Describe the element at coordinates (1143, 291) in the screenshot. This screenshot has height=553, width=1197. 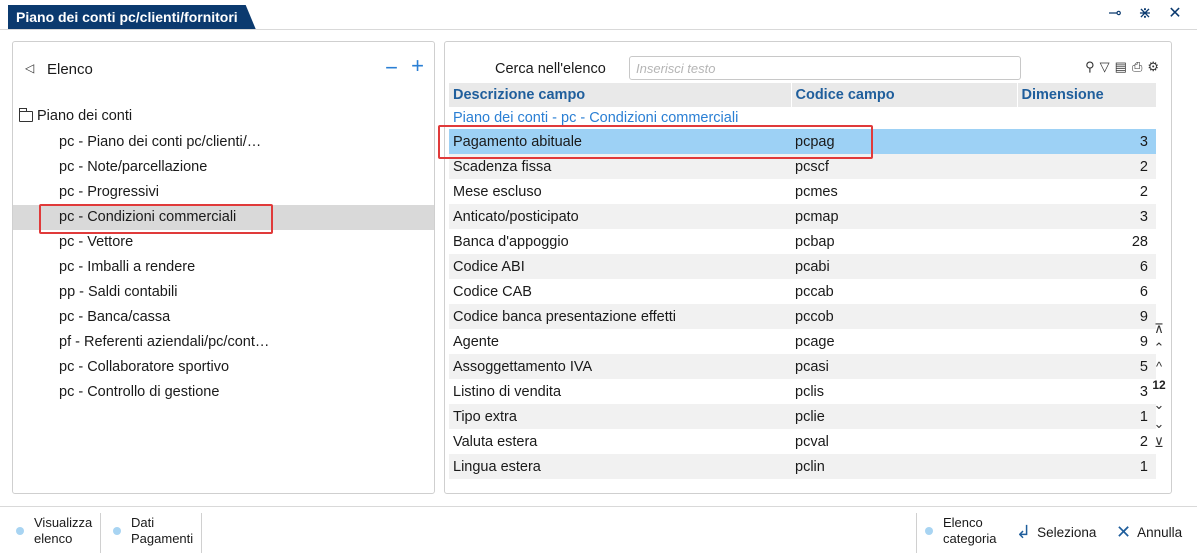
I see `cell-dimensione: 6` at that location.